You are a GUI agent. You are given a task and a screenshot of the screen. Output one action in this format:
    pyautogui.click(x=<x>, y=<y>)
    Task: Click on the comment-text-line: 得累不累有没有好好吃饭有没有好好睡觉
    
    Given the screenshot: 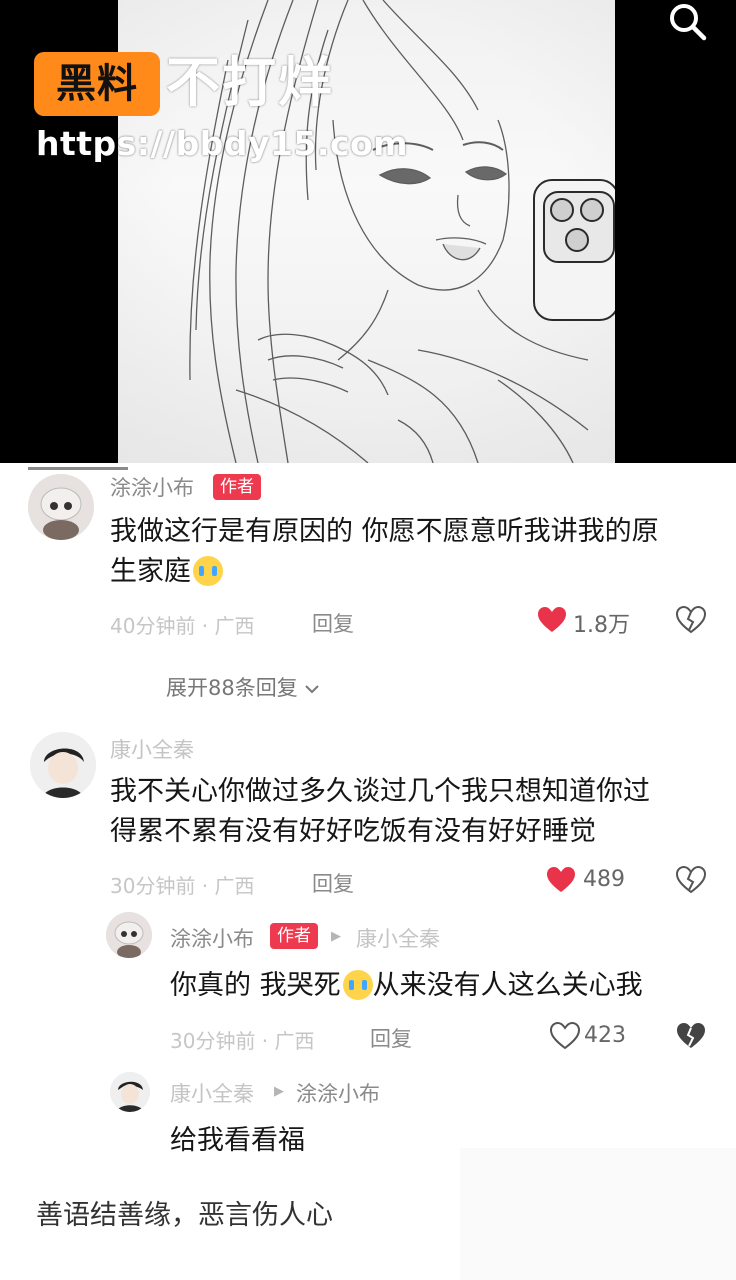 What is the action you would take?
    pyautogui.click(x=353, y=831)
    